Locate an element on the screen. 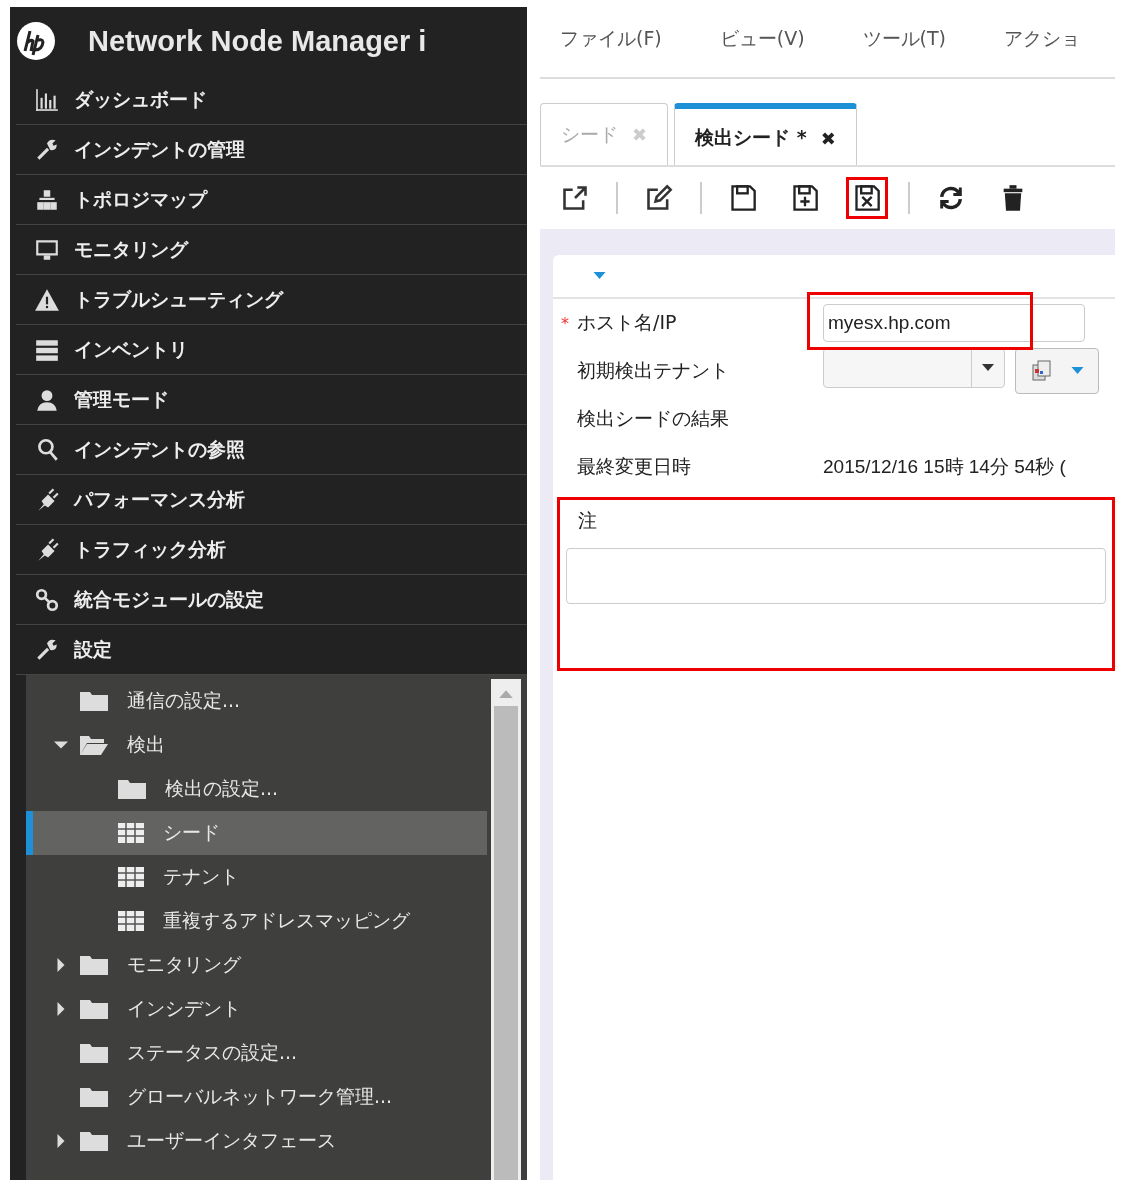  nav-item: インシデントの参照 is located at coordinates (271, 450).